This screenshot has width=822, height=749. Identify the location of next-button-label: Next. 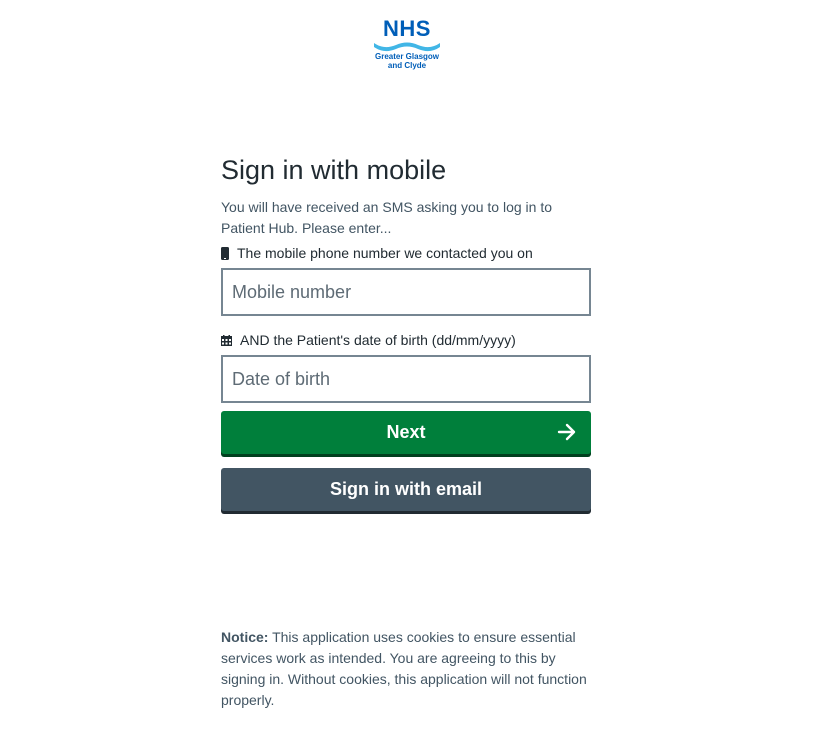
(406, 432).